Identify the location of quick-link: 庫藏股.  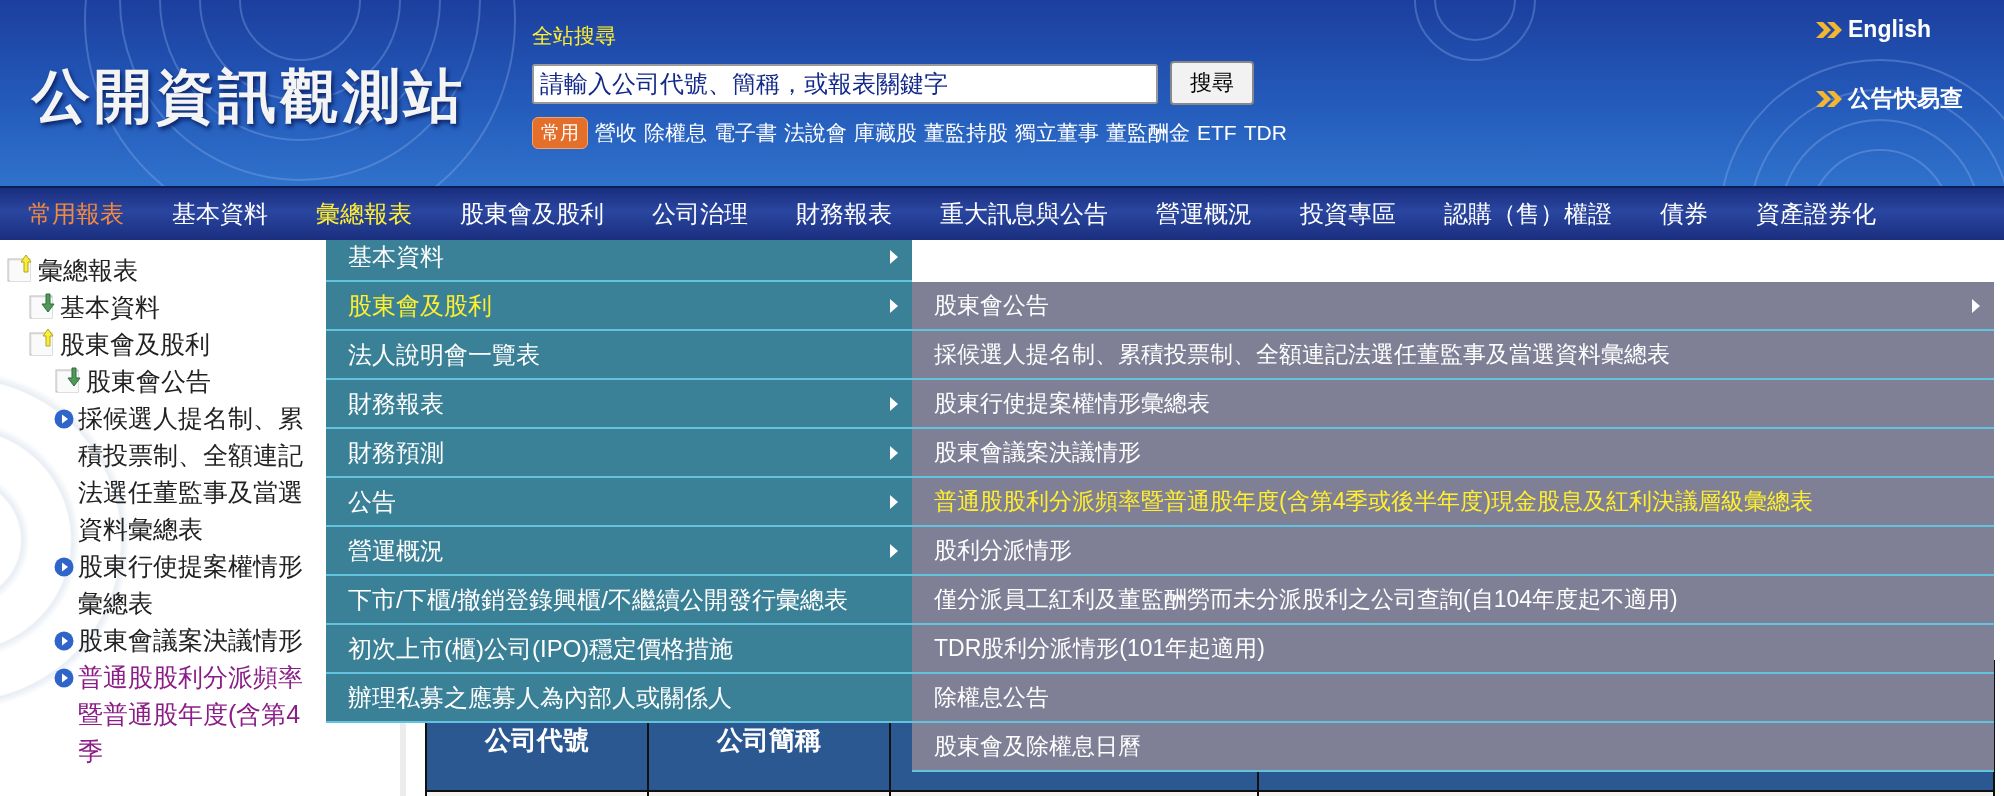
(885, 133).